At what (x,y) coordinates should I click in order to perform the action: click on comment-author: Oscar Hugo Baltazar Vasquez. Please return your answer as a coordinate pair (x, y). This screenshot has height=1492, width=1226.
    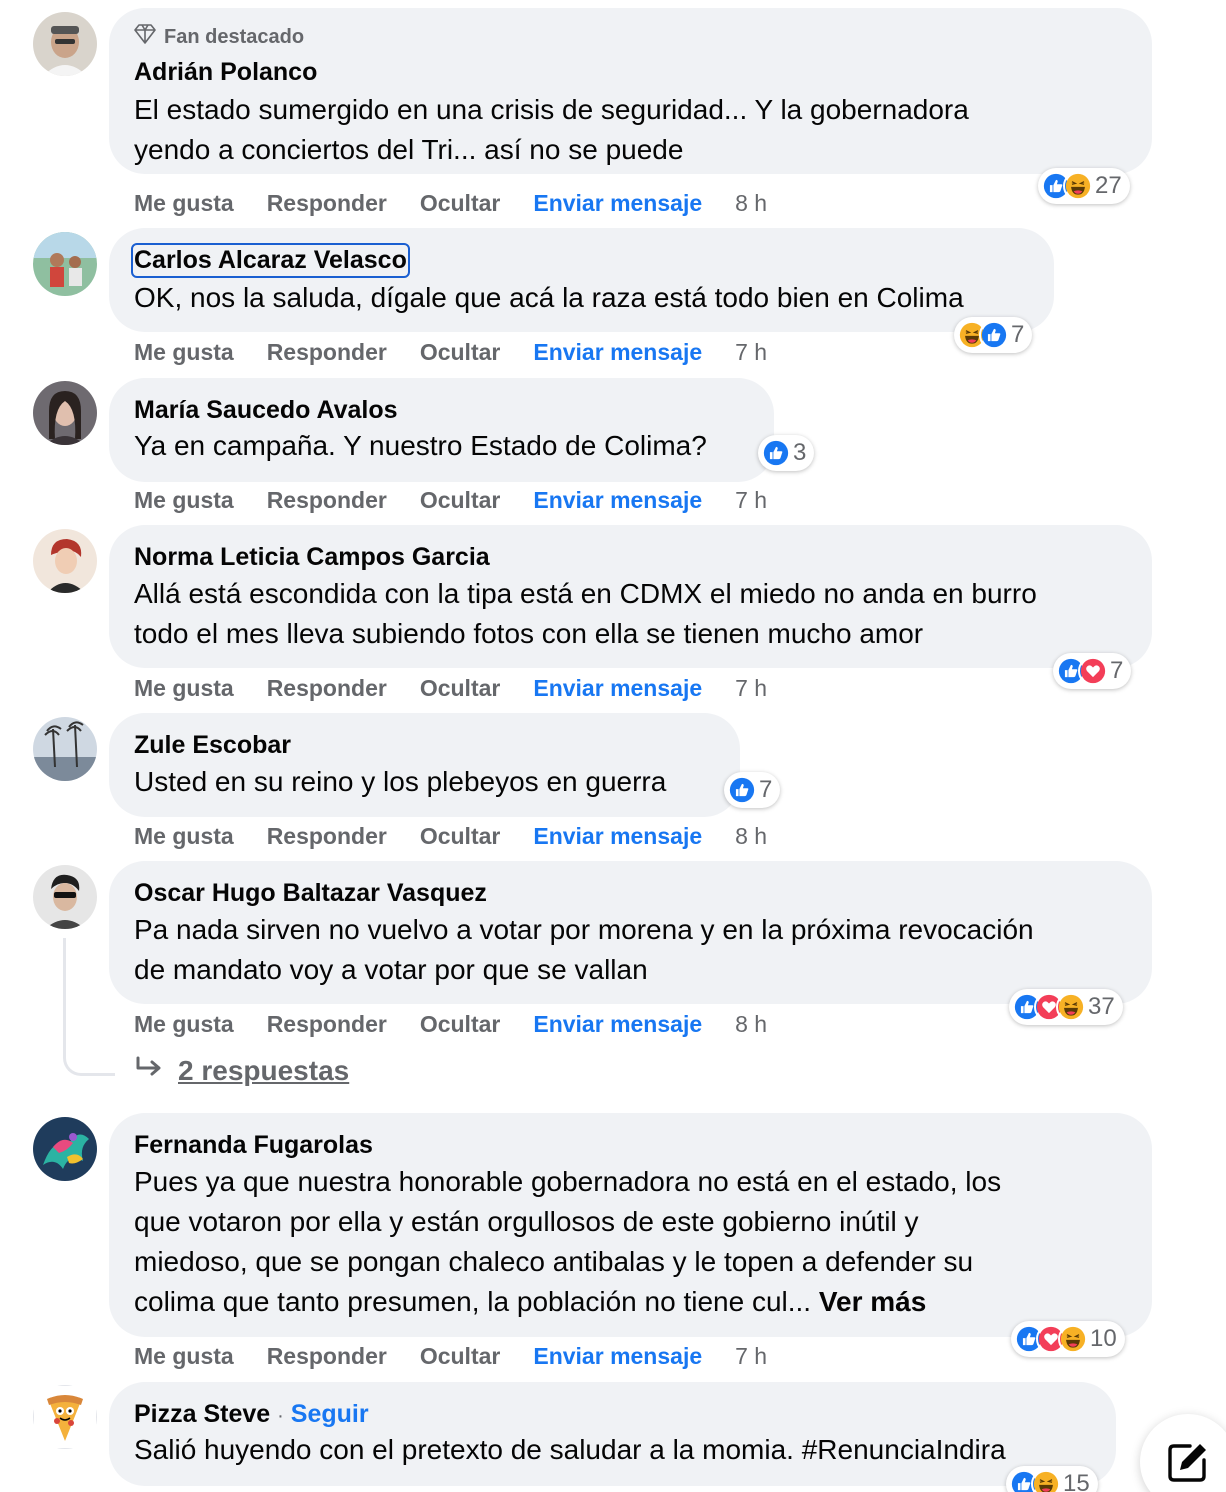
    Looking at the image, I should click on (310, 893).